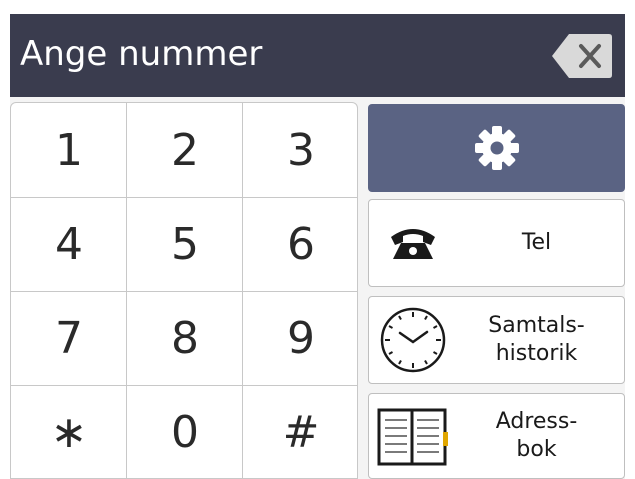 Image resolution: width=635 pixels, height=479 pixels. Describe the element at coordinates (185, 244) in the screenshot. I see `key-5: 5` at that location.